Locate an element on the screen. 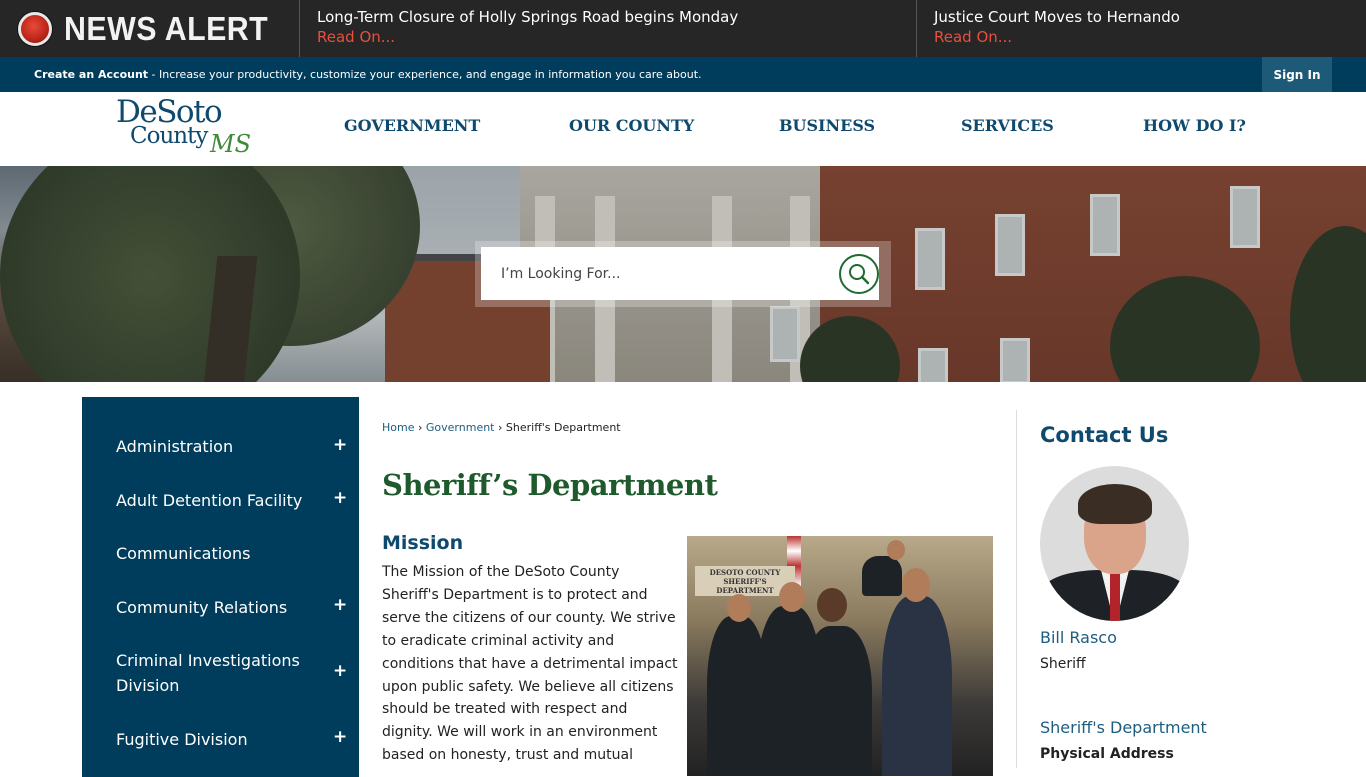 Image resolution: width=1366 pixels, height=777 pixels. column-divider is located at coordinates (1016, 589).